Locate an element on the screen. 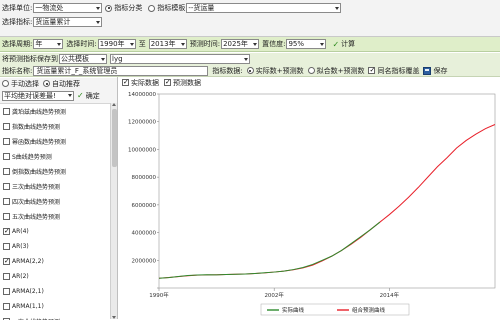 The height and width of the screenshot is (320, 500). method-label: 四次曲线趋势预测 is located at coordinates (36, 202).